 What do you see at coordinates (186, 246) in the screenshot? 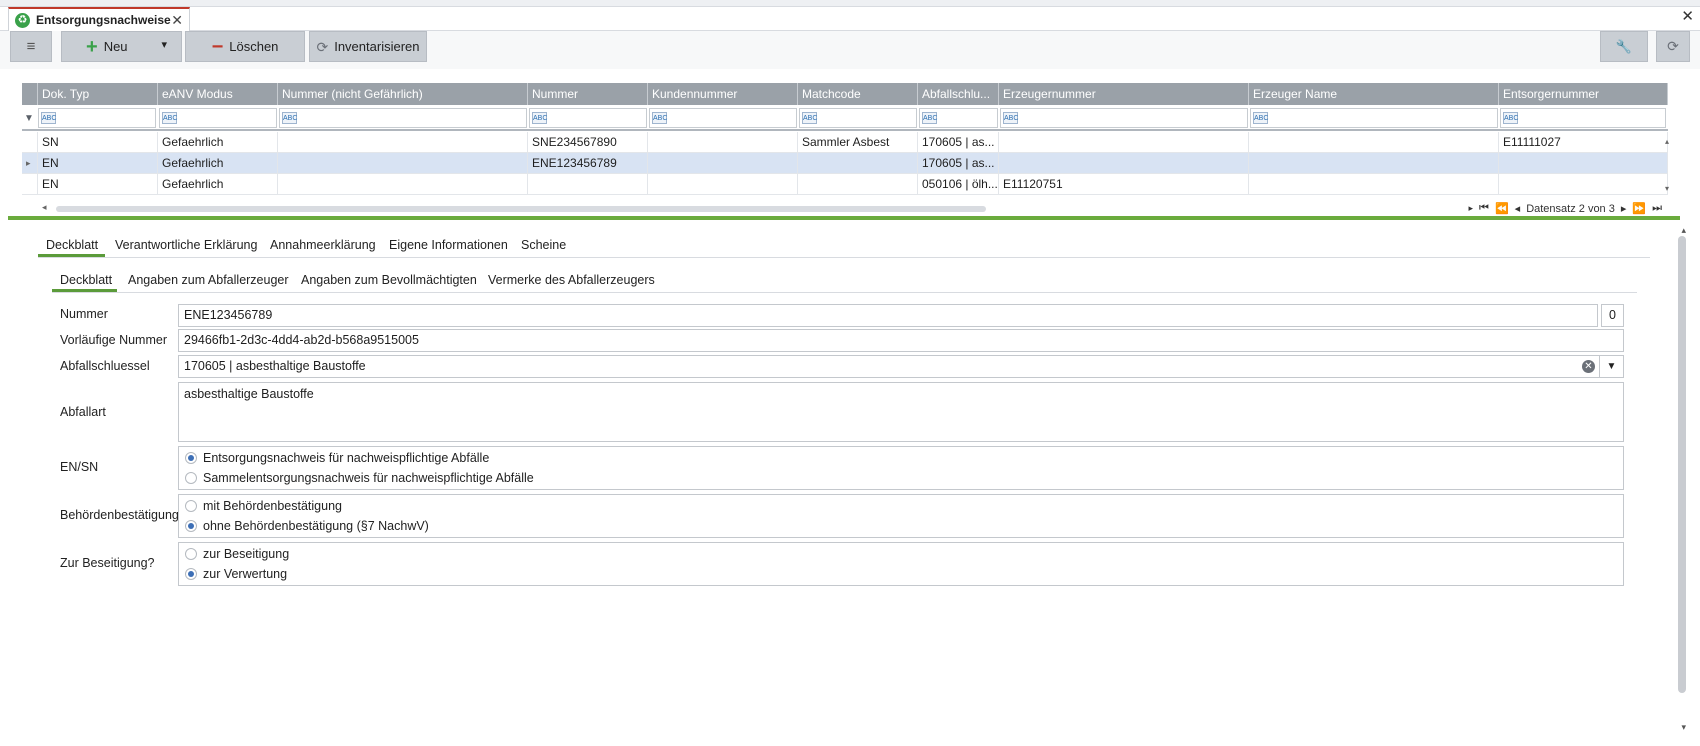
I see `tab-verantwortliche-erklaerung: Verantwortliche Erklärung` at bounding box center [186, 246].